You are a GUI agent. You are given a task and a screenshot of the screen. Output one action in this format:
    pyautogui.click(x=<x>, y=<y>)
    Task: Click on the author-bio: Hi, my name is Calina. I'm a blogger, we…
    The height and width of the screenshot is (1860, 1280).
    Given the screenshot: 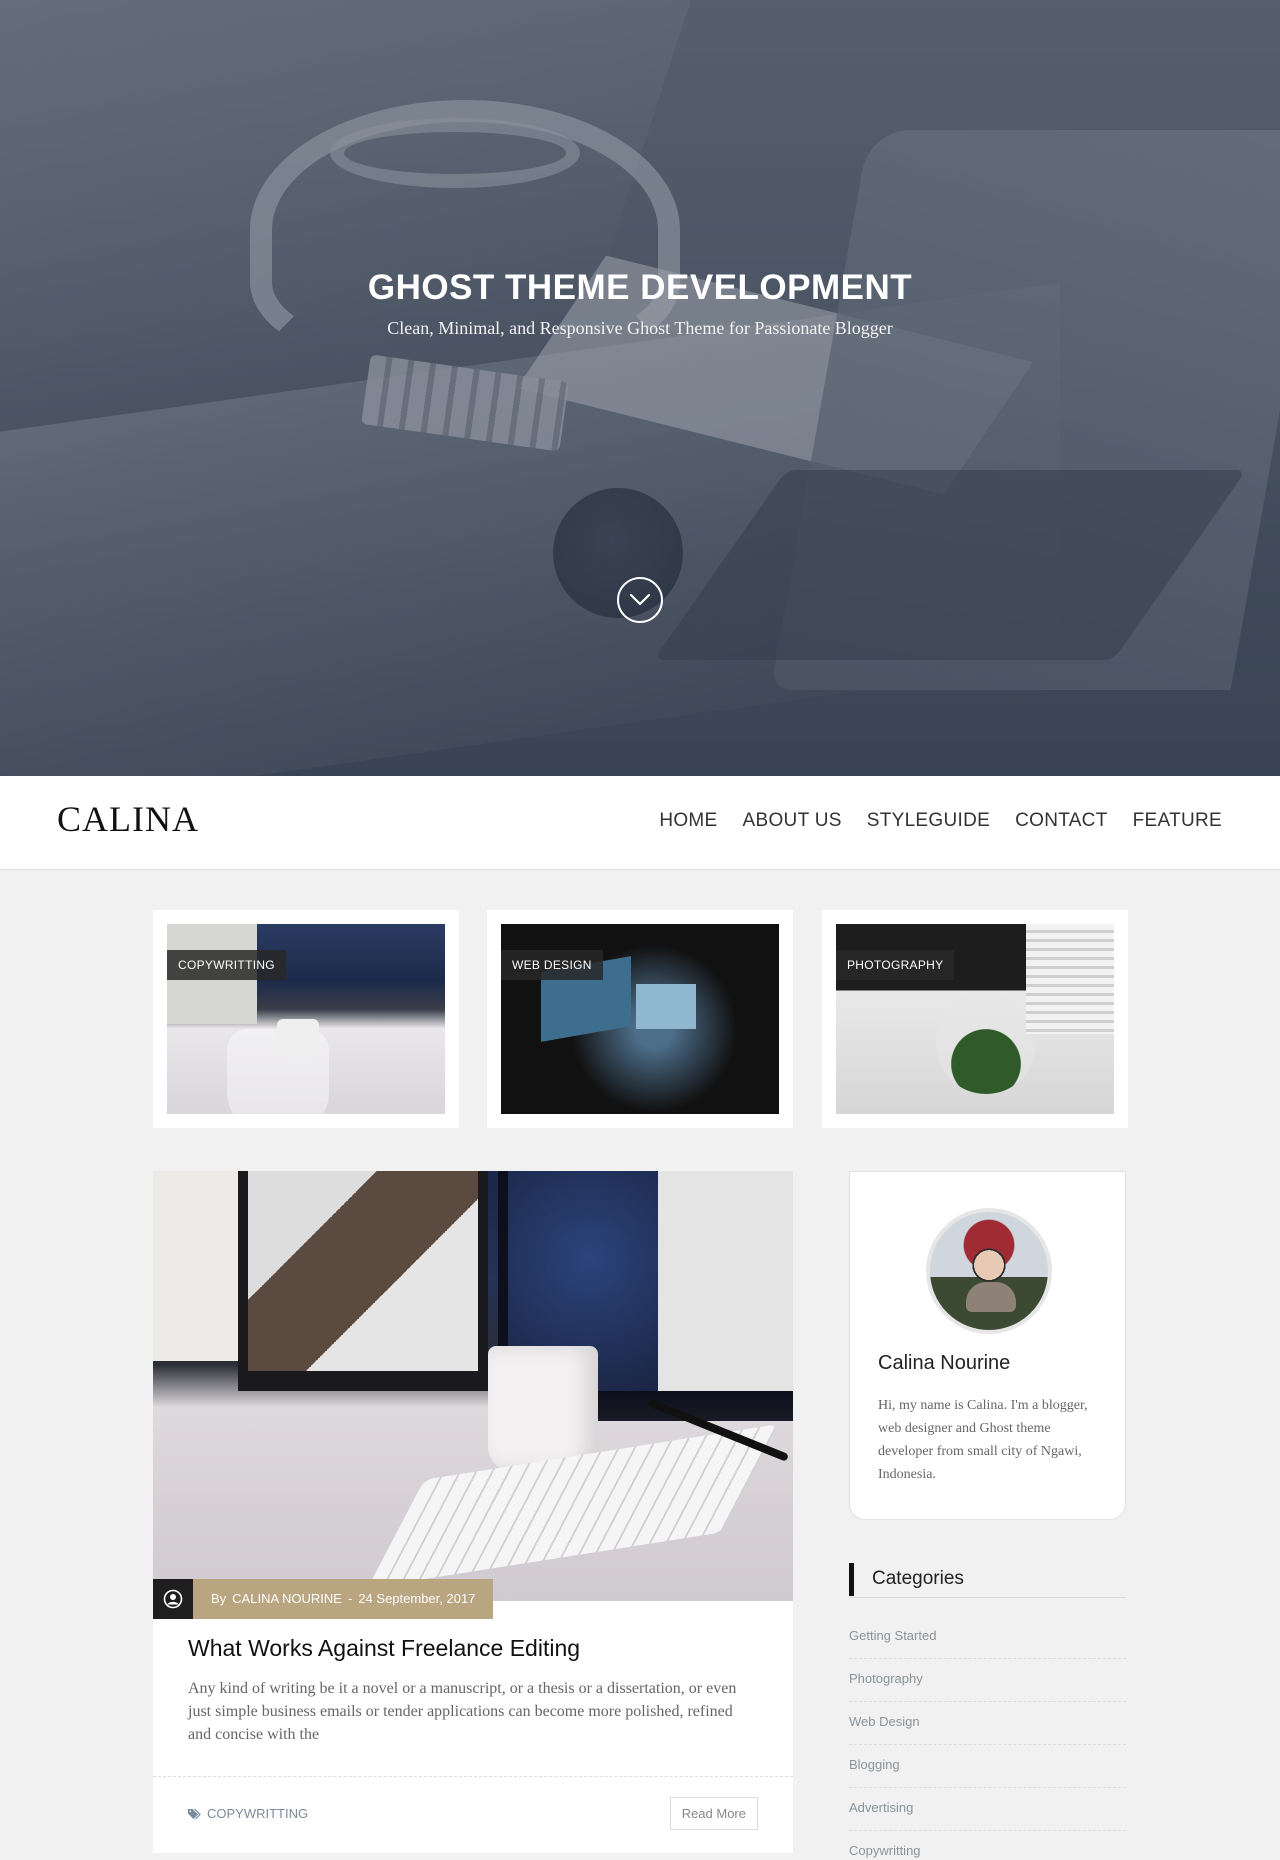 What is the action you would take?
    pyautogui.click(x=983, y=1440)
    